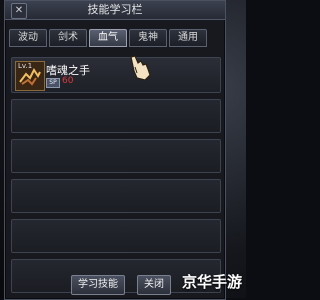 The height and width of the screenshot is (300, 320). What do you see at coordinates (154, 285) in the screenshot?
I see `close-button: 关闭` at bounding box center [154, 285].